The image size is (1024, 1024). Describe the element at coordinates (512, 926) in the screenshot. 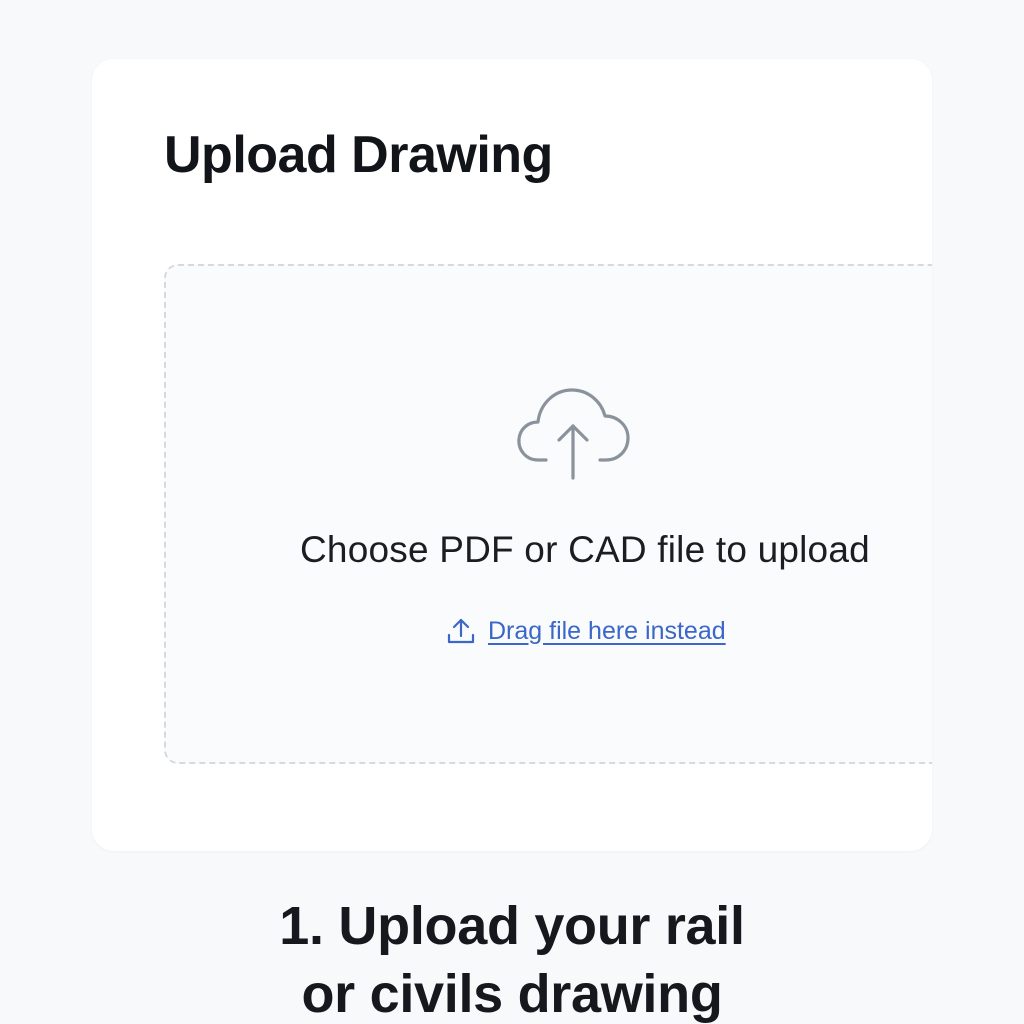

I see `caption-line-1: 1. Upload your rail` at that location.